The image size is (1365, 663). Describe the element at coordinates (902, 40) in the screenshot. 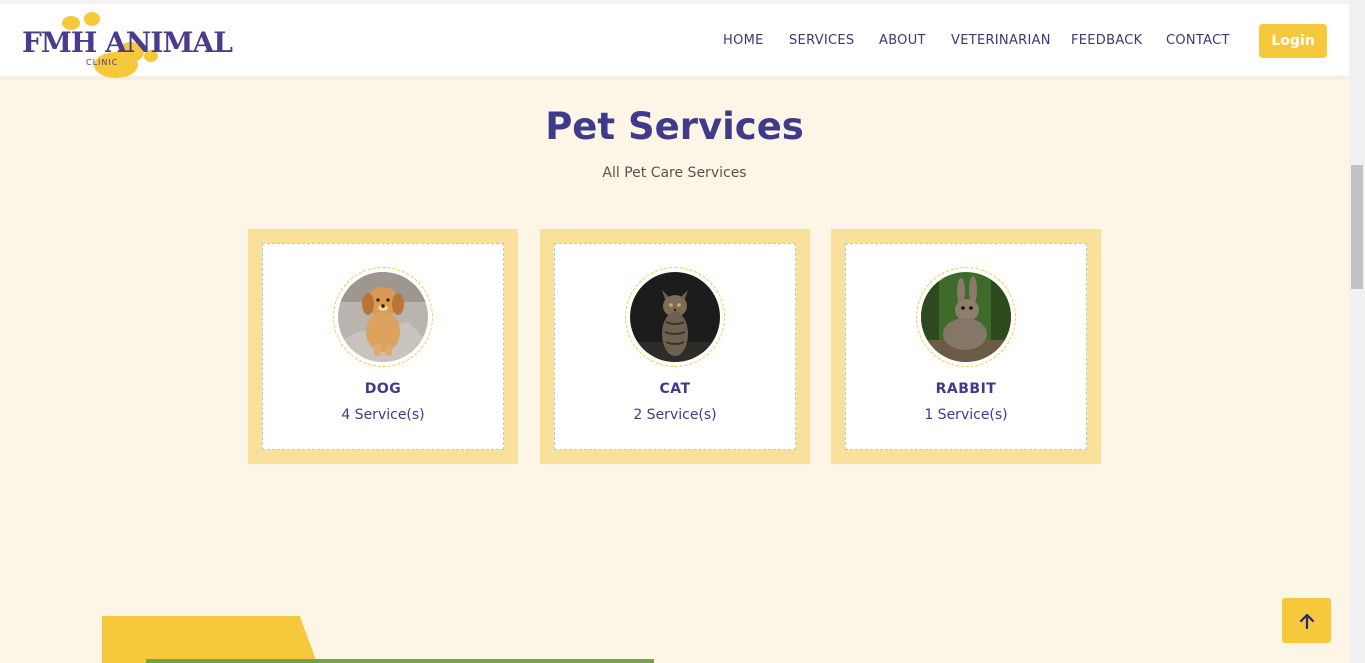

I see `nav-about: ABOUT` at that location.